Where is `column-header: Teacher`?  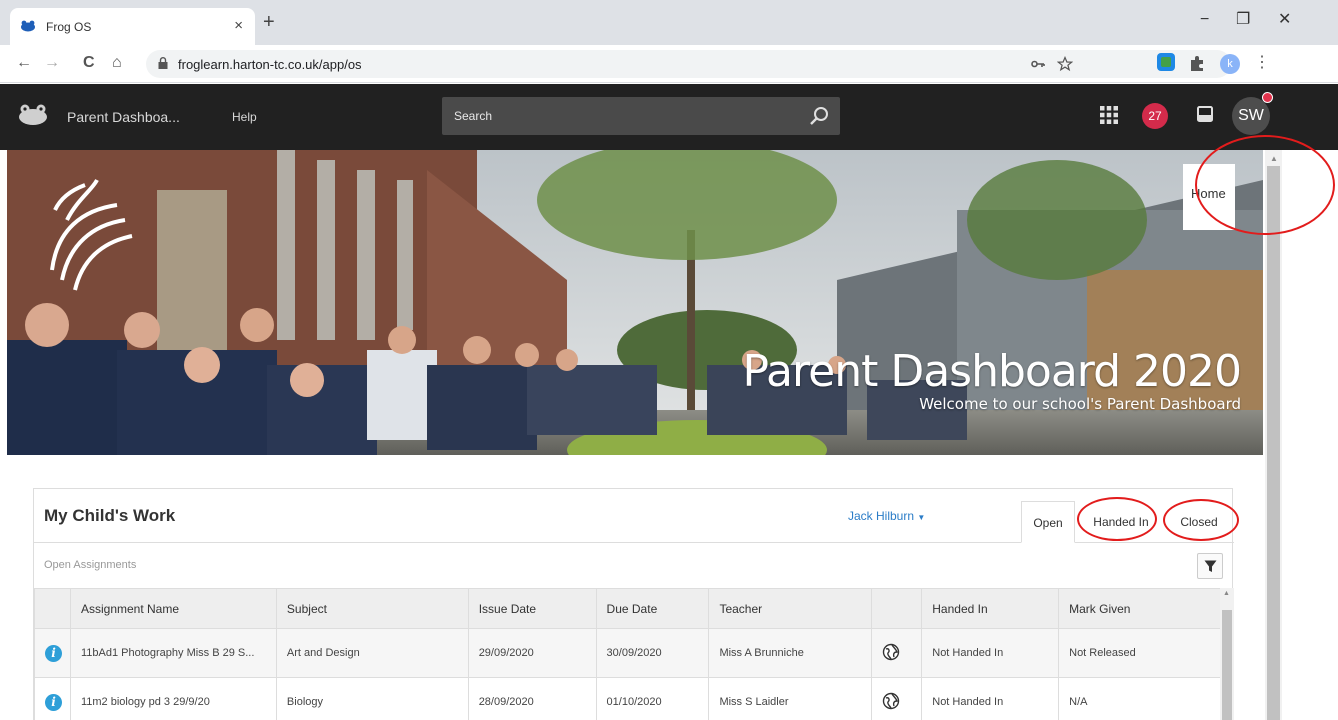
column-header: Teacher is located at coordinates (790, 608).